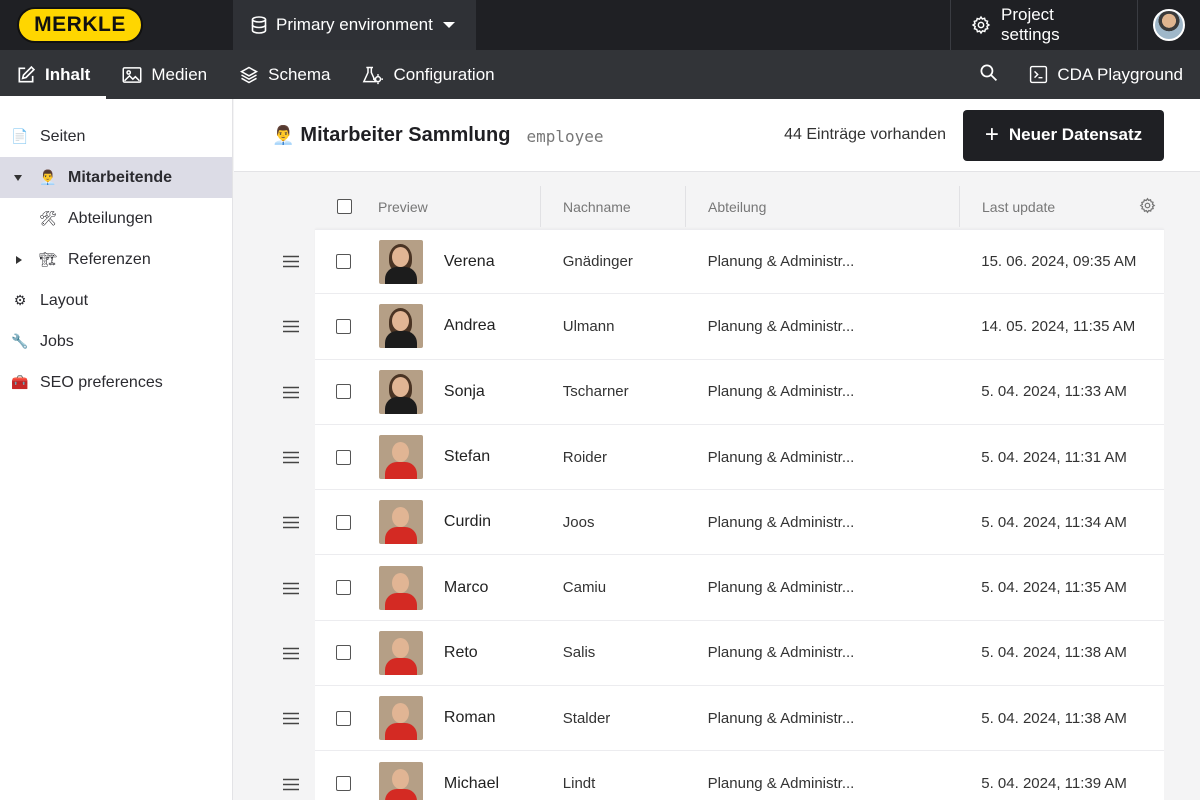 The width and height of the screenshot is (1200, 800). What do you see at coordinates (132, 75) in the screenshot?
I see `image-icon` at bounding box center [132, 75].